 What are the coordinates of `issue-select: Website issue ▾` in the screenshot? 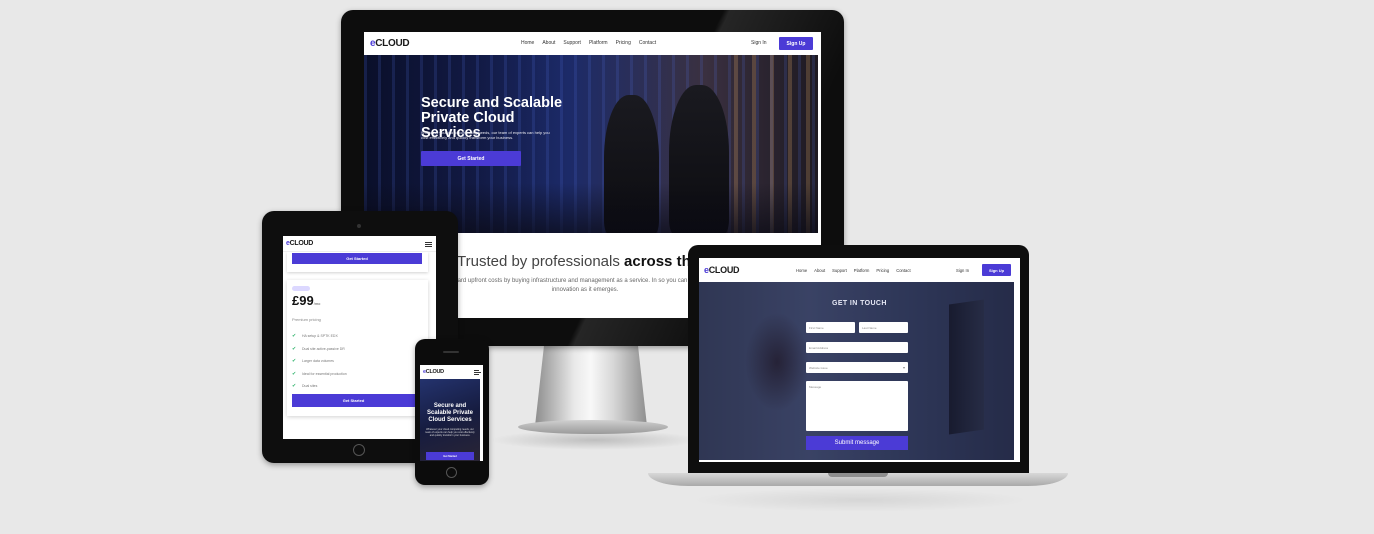 It's located at (857, 367).